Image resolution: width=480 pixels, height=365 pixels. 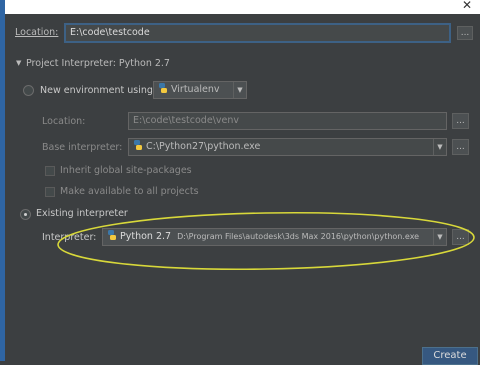 I want to click on environment-tool-value: Virtualenv, so click(x=195, y=89).